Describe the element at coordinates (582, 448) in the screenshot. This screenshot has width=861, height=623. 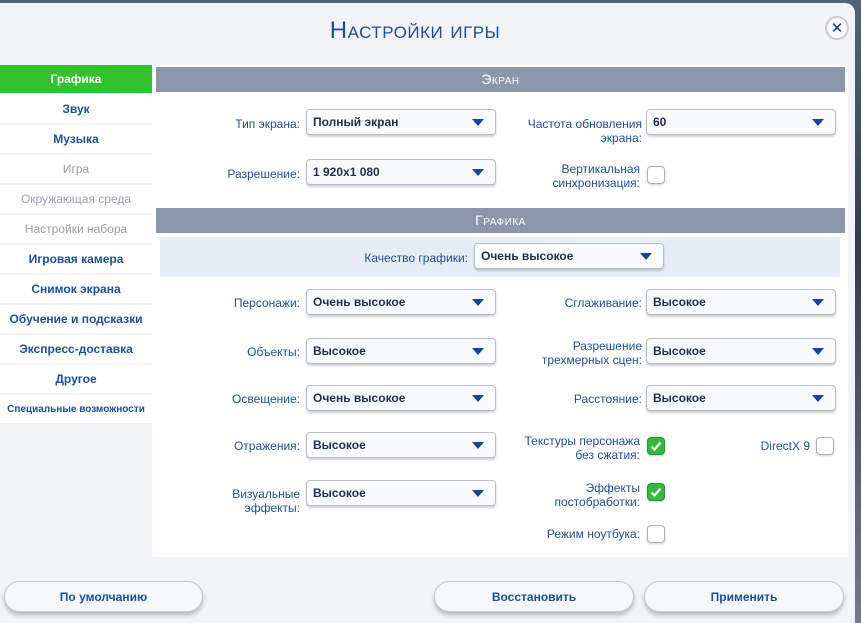
I see `uncompressed-textures-label: Текстуры персонажа без сжатия:` at that location.